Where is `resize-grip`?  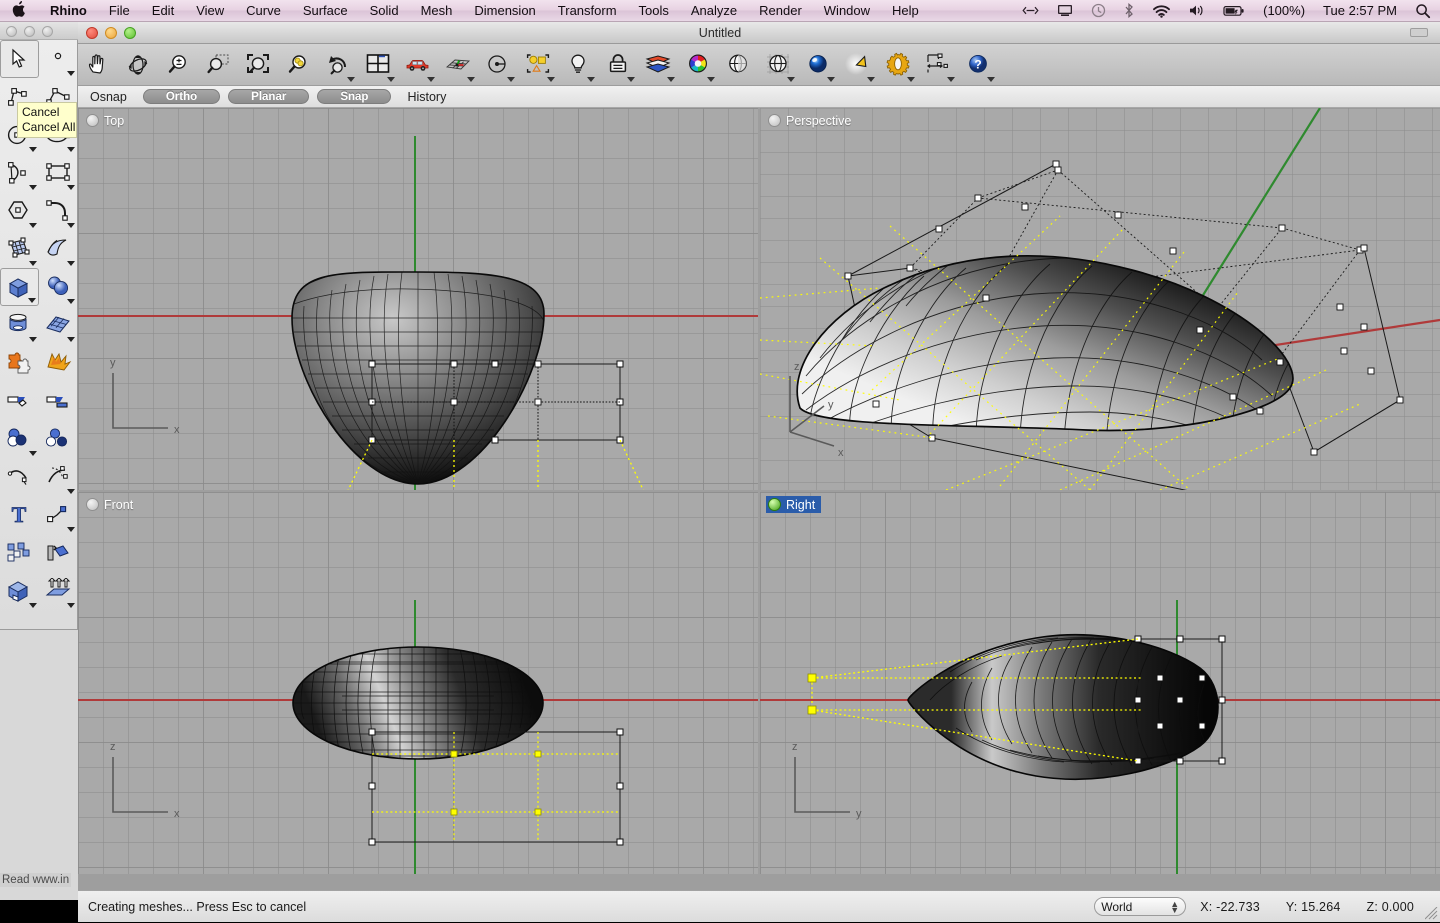 resize-grip is located at coordinates (1431, 913).